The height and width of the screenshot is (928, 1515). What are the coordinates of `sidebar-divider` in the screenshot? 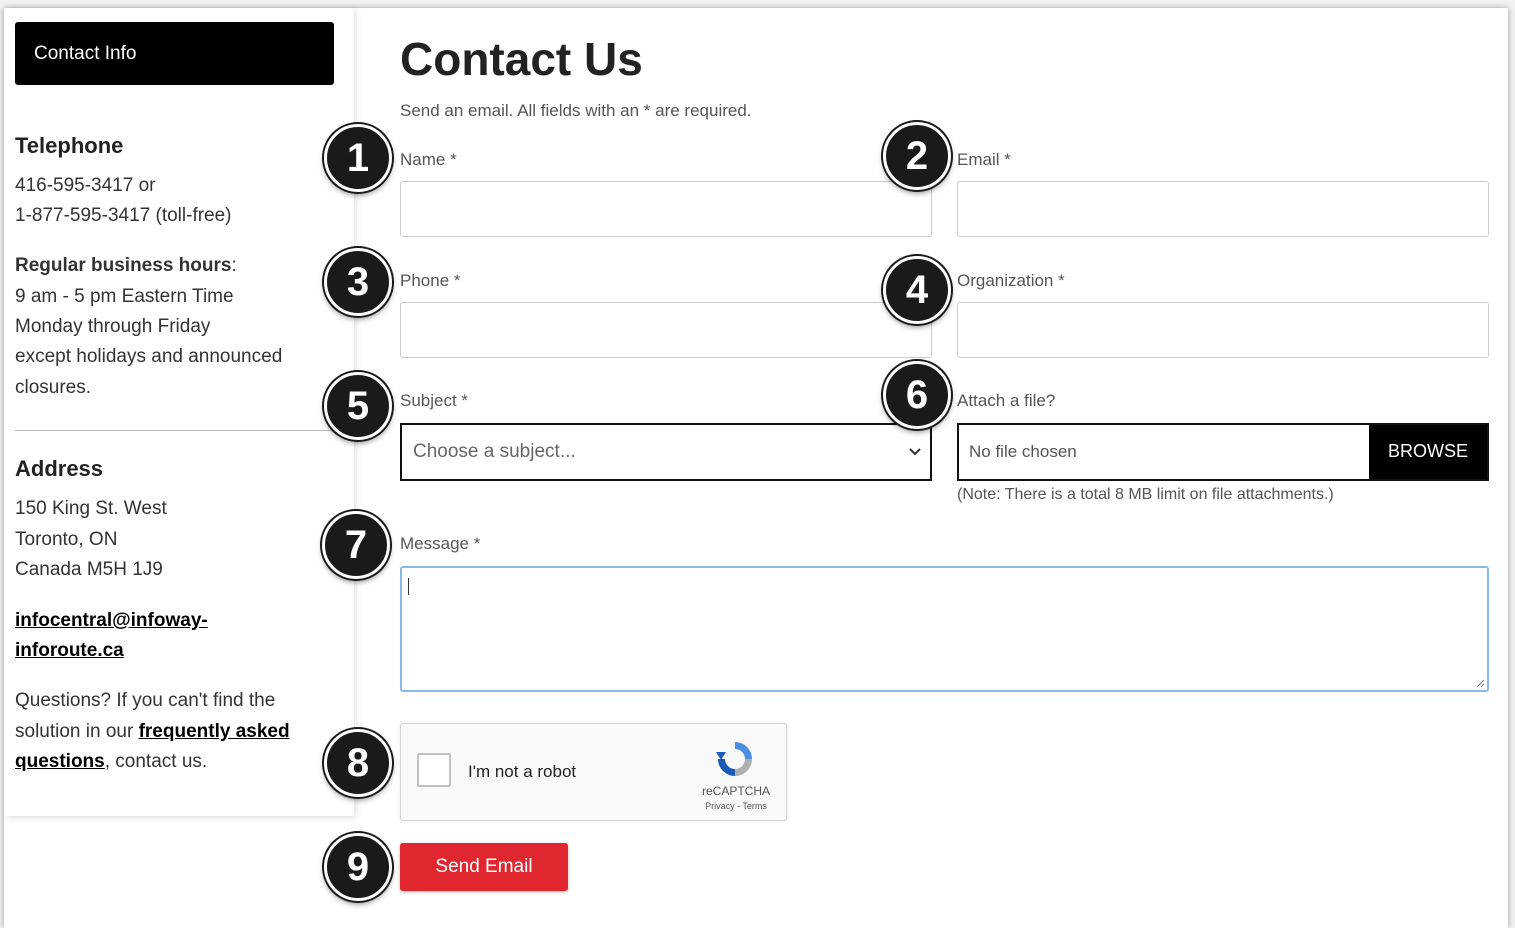 It's located at (177, 430).